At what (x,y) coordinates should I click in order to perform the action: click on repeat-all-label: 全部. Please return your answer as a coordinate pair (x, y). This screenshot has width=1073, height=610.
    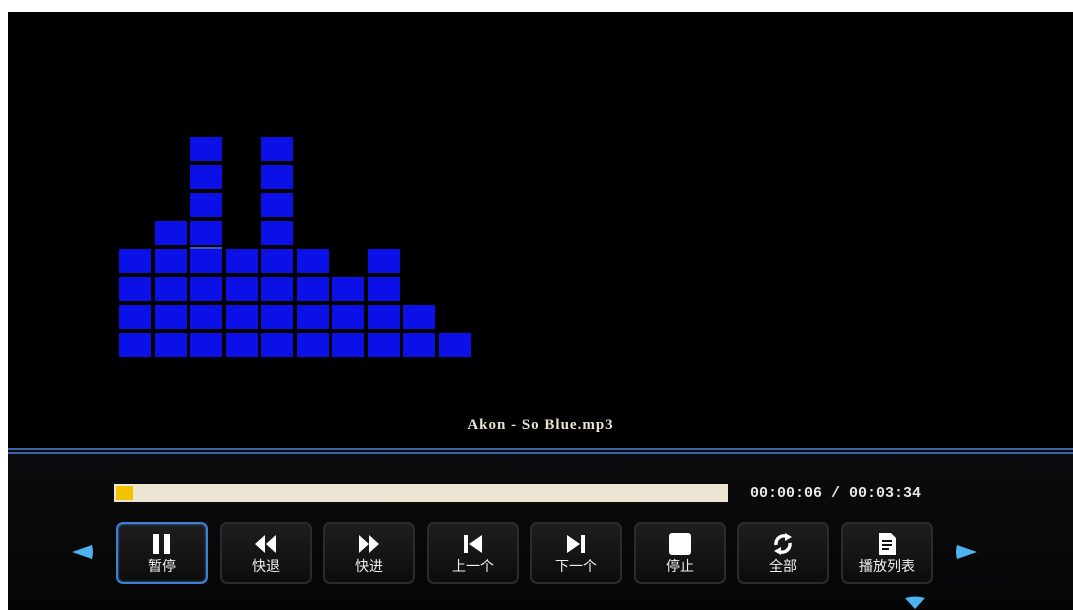
    Looking at the image, I should click on (783, 566).